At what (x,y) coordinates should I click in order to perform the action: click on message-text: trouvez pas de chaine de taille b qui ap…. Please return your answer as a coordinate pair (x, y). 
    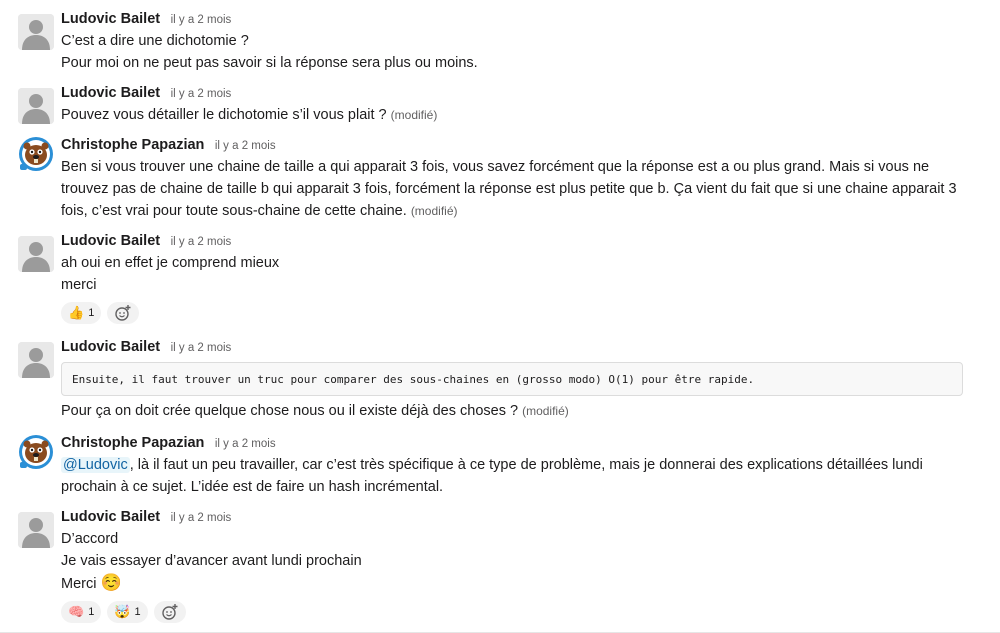
    Looking at the image, I should click on (509, 189).